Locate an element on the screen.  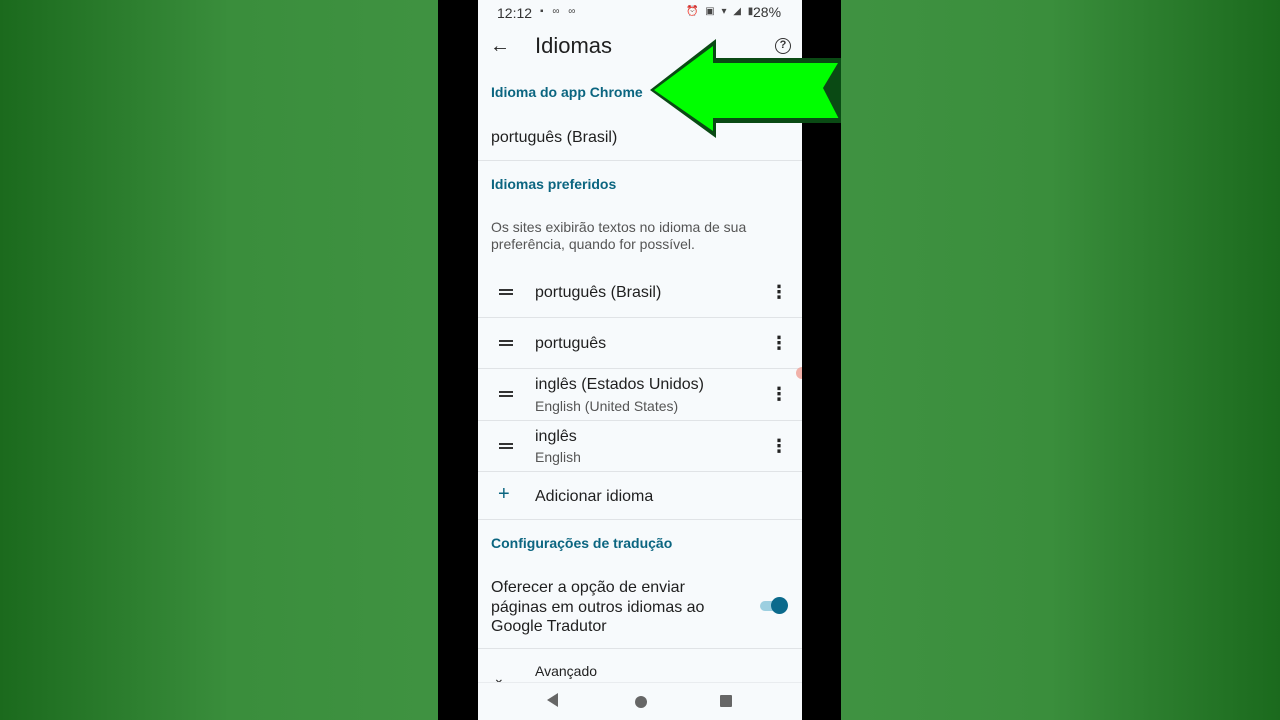
section-title-chrome-language: Idioma do app Chrome is located at coordinates (567, 92).